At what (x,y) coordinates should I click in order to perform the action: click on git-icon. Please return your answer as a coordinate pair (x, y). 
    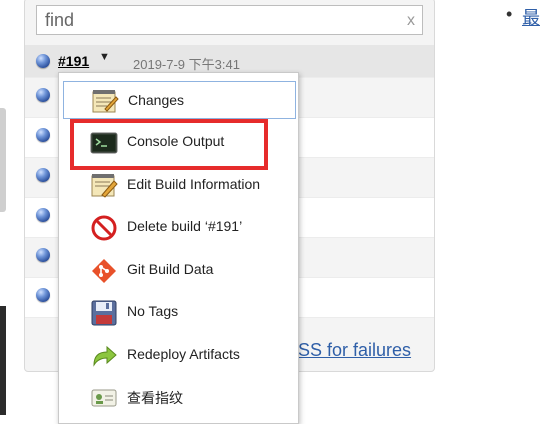
    Looking at the image, I should click on (104, 271).